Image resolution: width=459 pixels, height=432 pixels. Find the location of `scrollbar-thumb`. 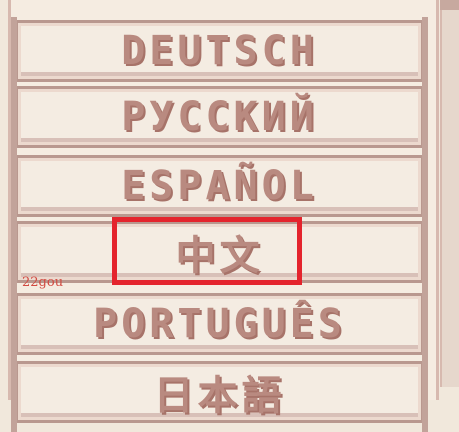

scrollbar-thumb is located at coordinates (449, 5).